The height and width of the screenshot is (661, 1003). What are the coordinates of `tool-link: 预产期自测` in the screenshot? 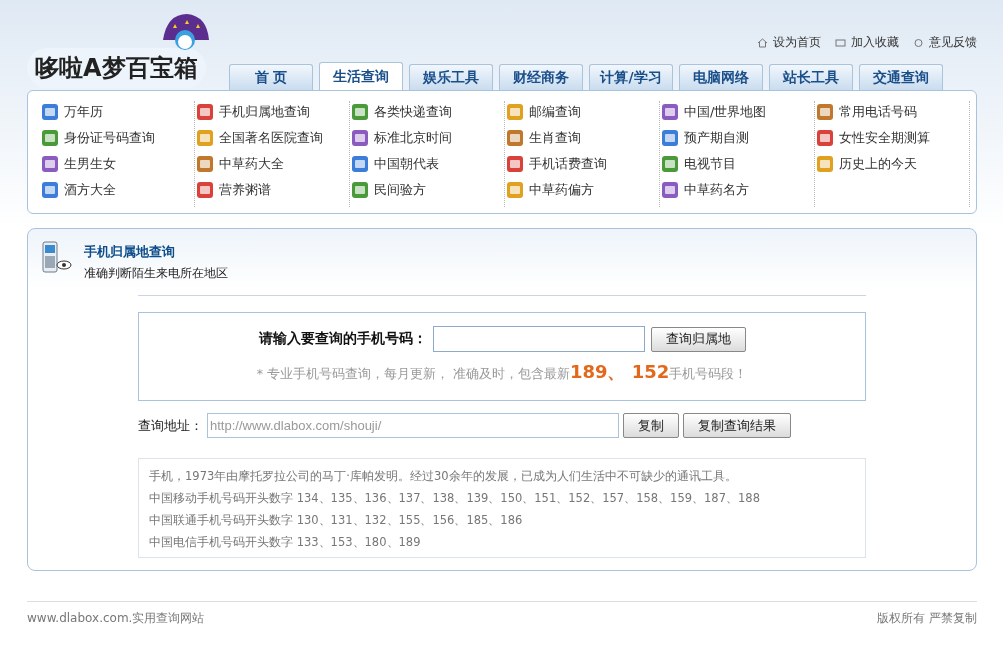 It's located at (716, 138).